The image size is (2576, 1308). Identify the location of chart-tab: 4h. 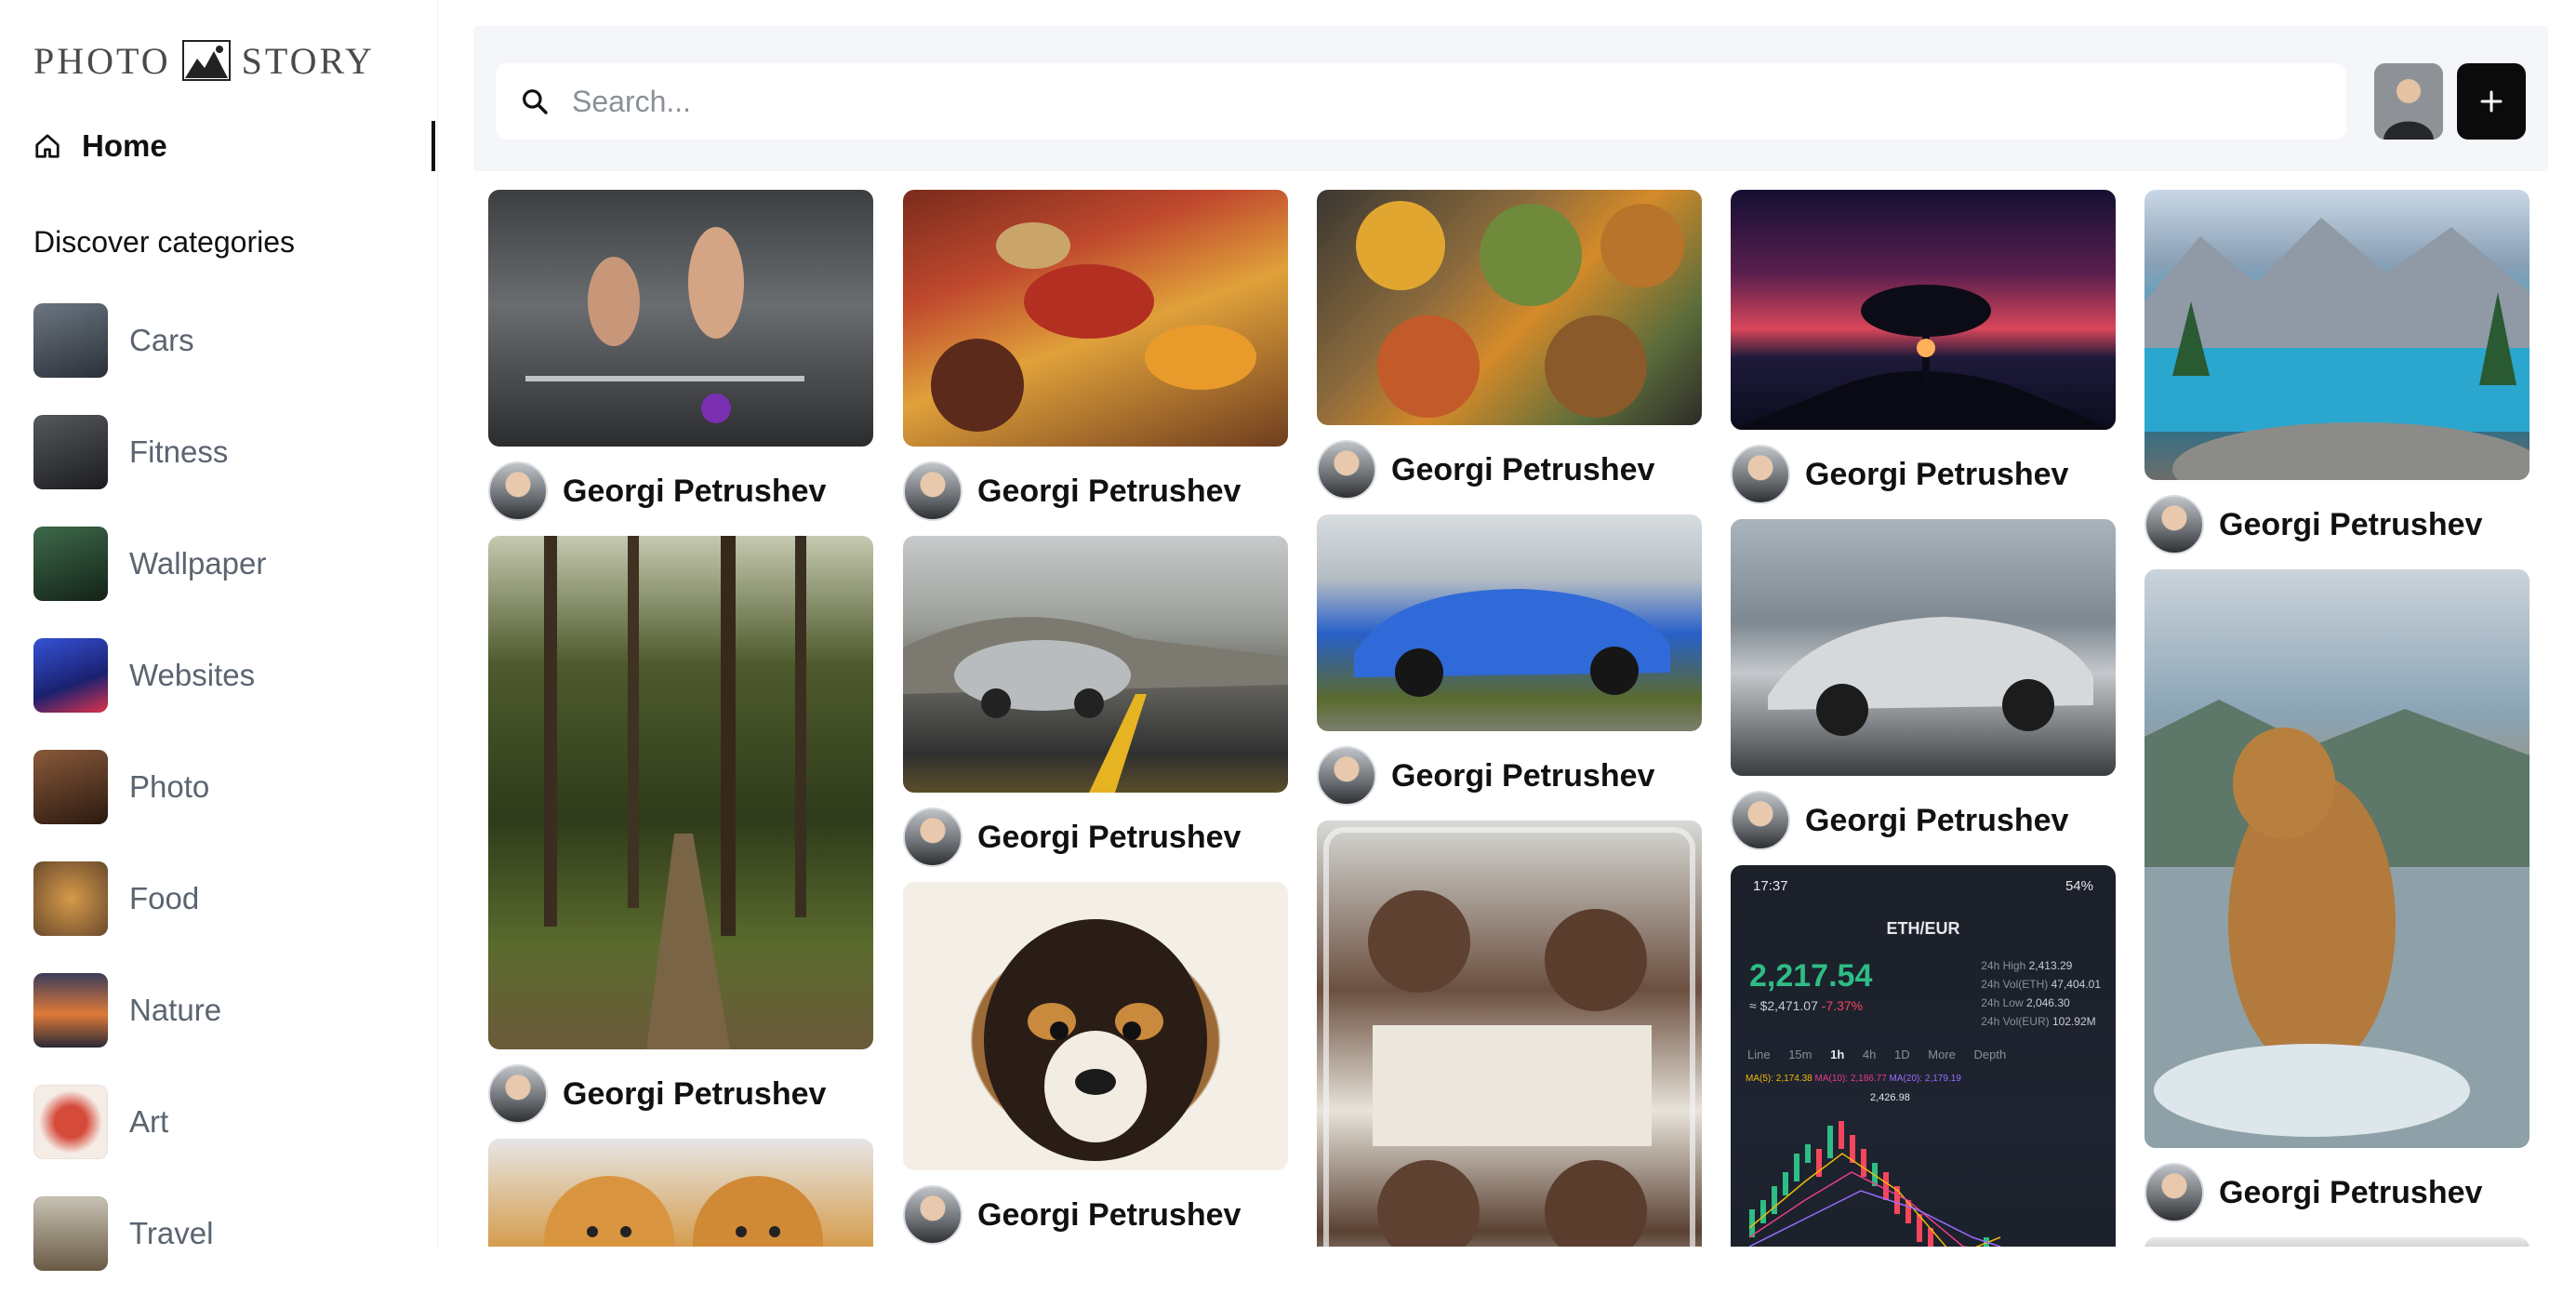
(1869, 1054).